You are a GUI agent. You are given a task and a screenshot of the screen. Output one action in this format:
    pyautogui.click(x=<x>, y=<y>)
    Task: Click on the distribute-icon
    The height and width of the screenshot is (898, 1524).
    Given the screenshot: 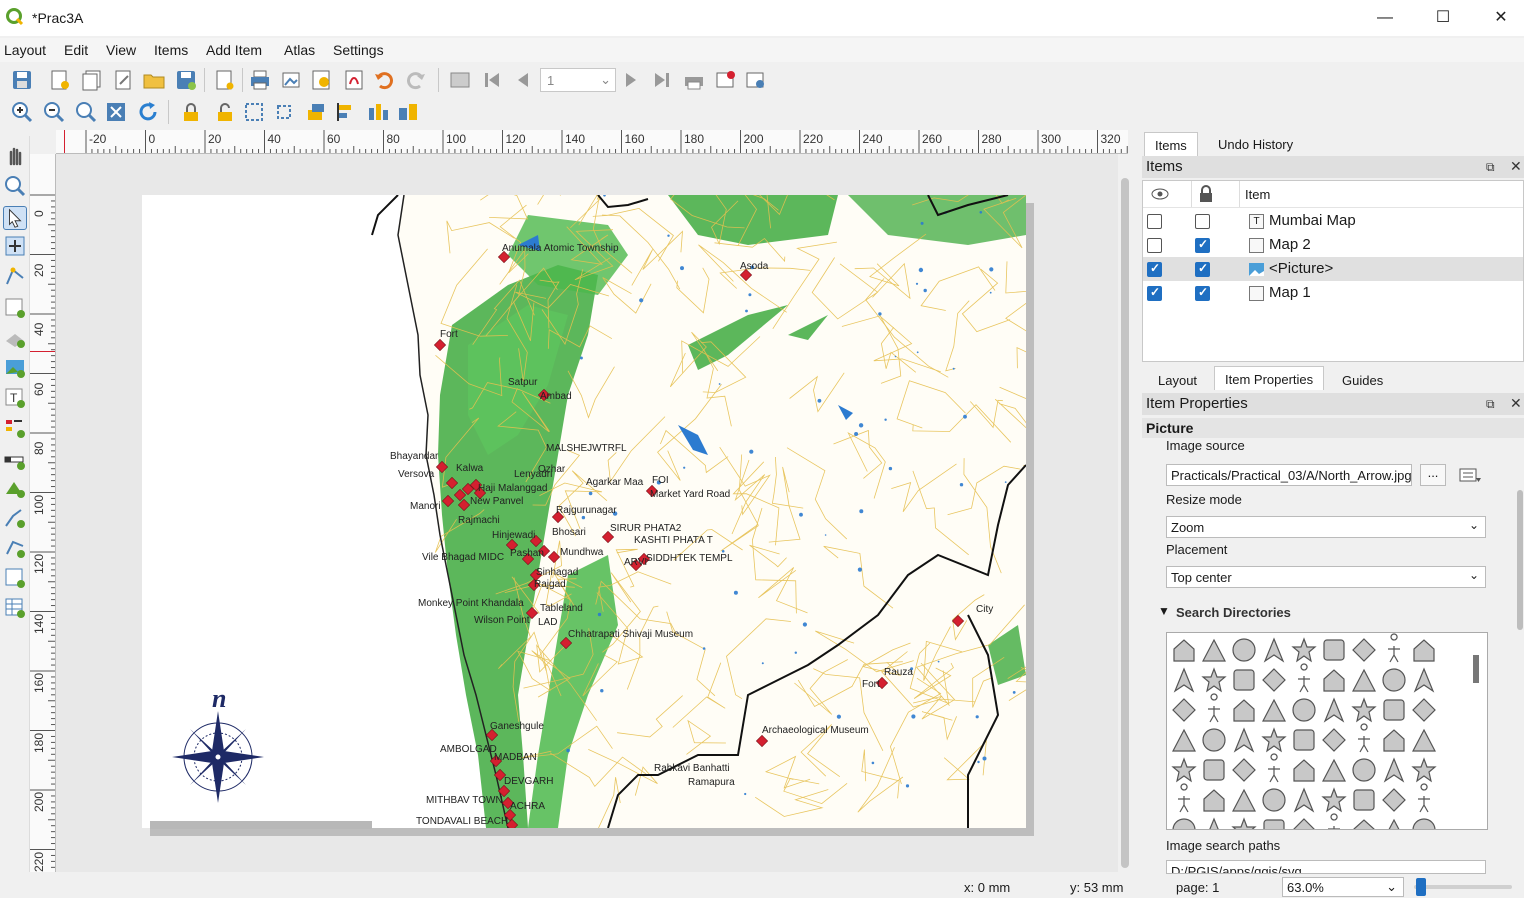 What is the action you would take?
    pyautogui.click(x=378, y=112)
    